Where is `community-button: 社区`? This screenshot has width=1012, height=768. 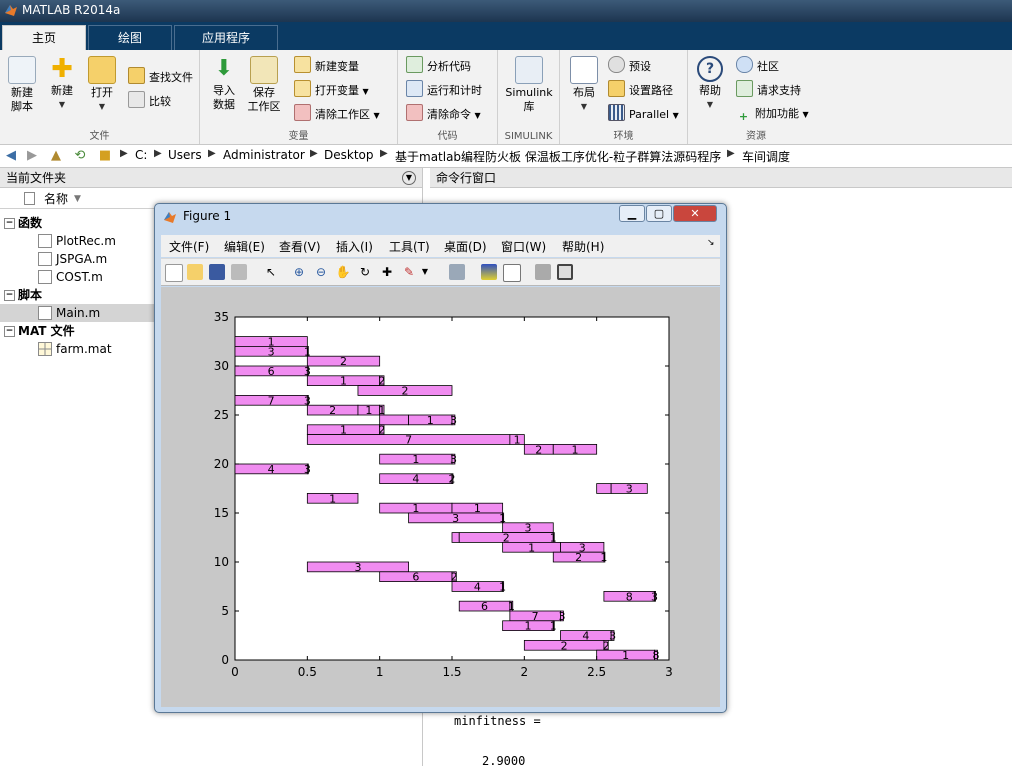 community-button: 社区 is located at coordinates (757, 66).